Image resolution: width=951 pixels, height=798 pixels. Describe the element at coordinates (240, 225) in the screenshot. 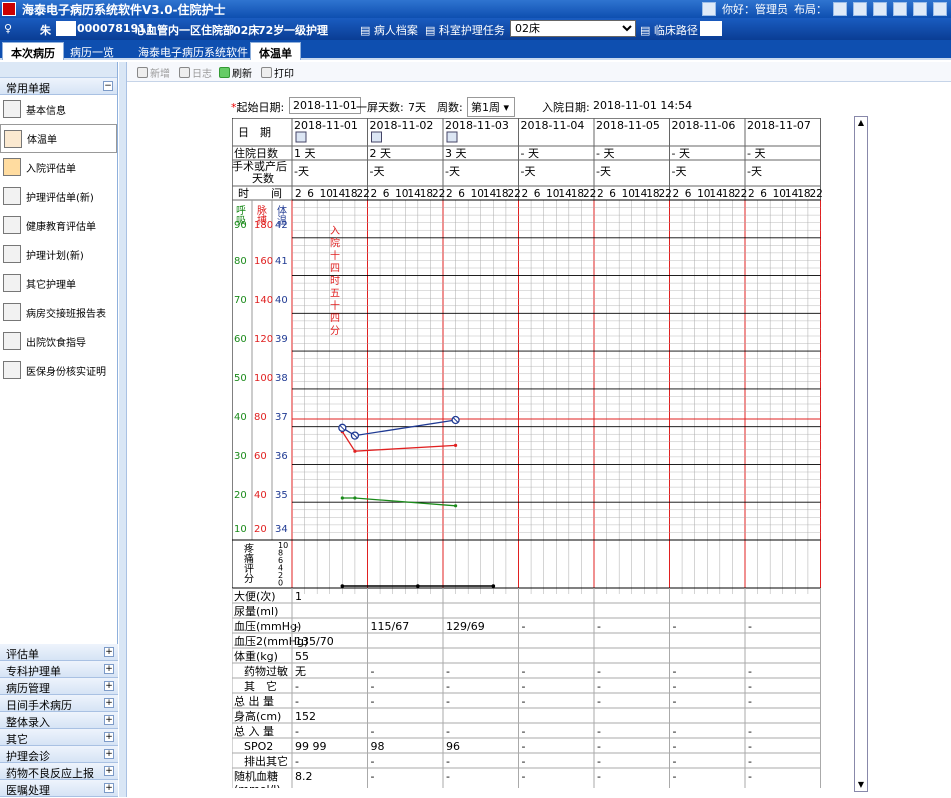

I see `resp-tick: 90` at that location.